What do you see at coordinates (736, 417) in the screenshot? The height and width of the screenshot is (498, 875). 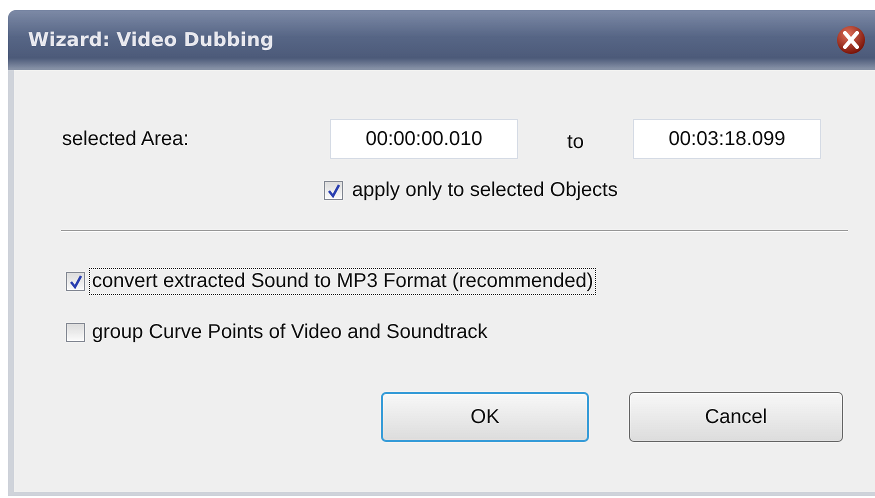 I see `cancel-button: Cancel` at bounding box center [736, 417].